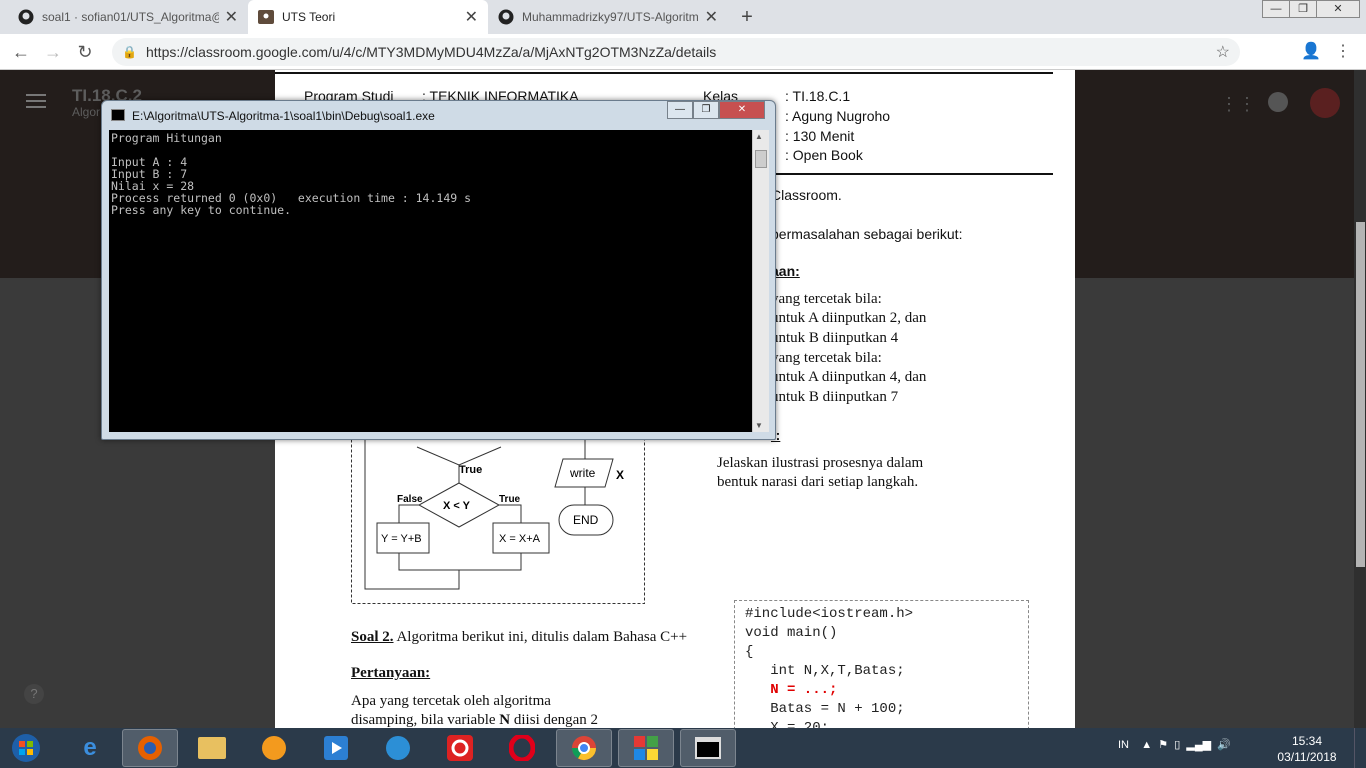 This screenshot has width=1366, height=768. I want to click on tab-title: UTS Teori, so click(309, 17).